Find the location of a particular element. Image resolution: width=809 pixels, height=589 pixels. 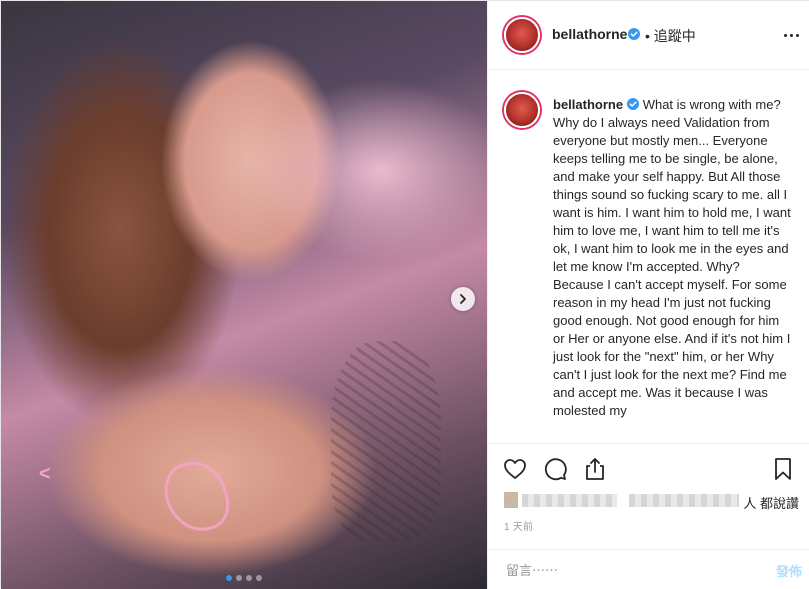

post-timestamp: 1 天前 is located at coordinates (518, 525).